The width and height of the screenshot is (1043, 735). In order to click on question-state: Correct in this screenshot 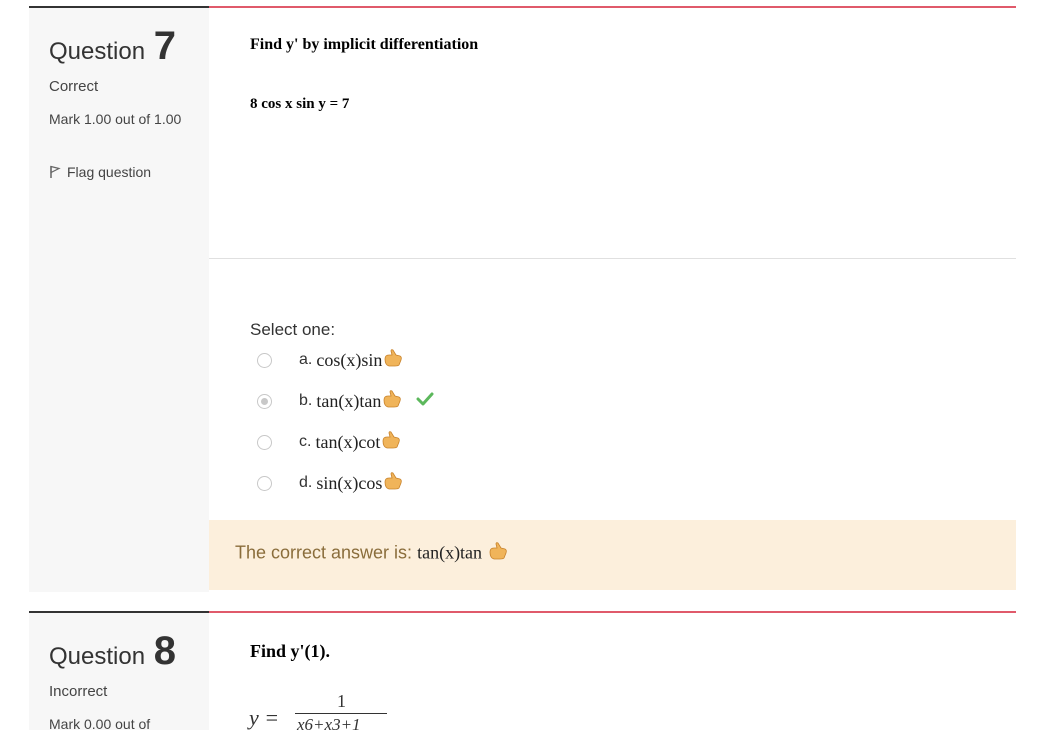, I will do `click(74, 86)`.